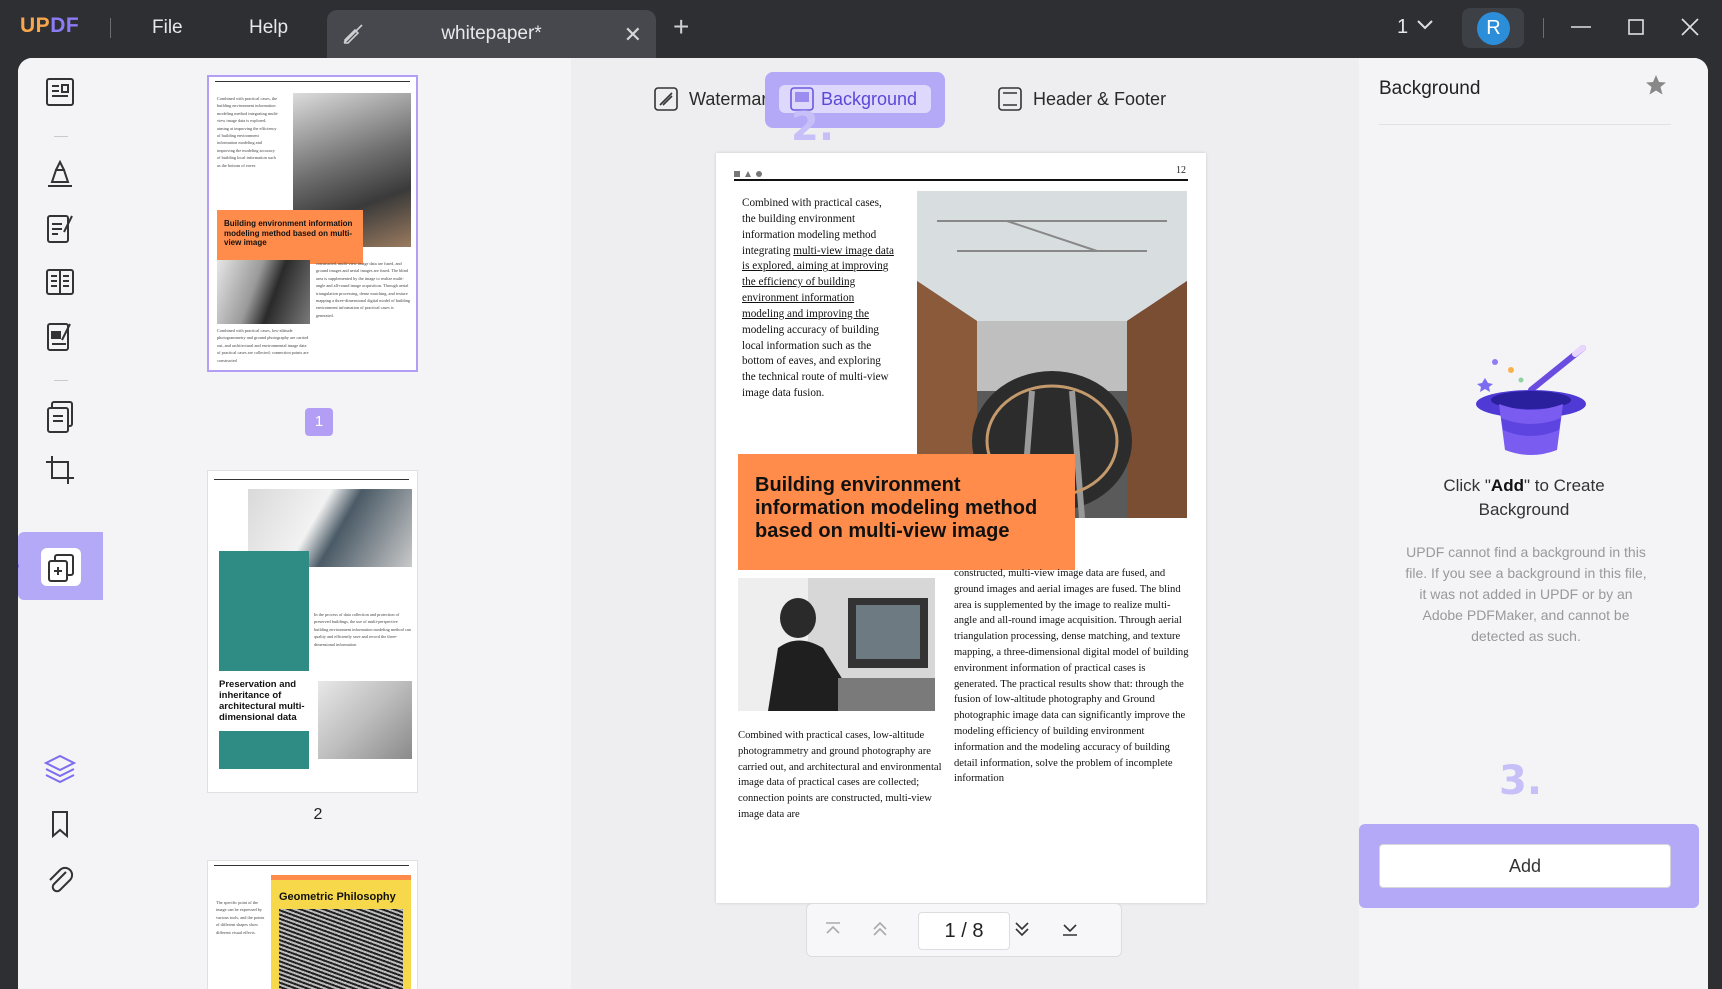 This screenshot has height=989, width=1722. What do you see at coordinates (60, 174) in the screenshot?
I see `comment-icon` at bounding box center [60, 174].